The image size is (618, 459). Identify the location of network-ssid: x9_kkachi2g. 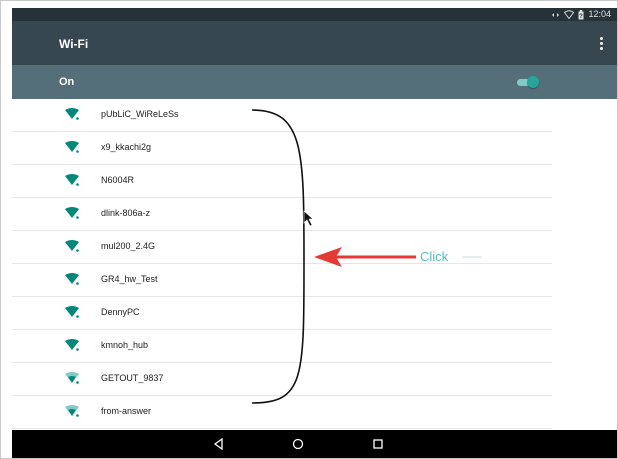
(126, 147).